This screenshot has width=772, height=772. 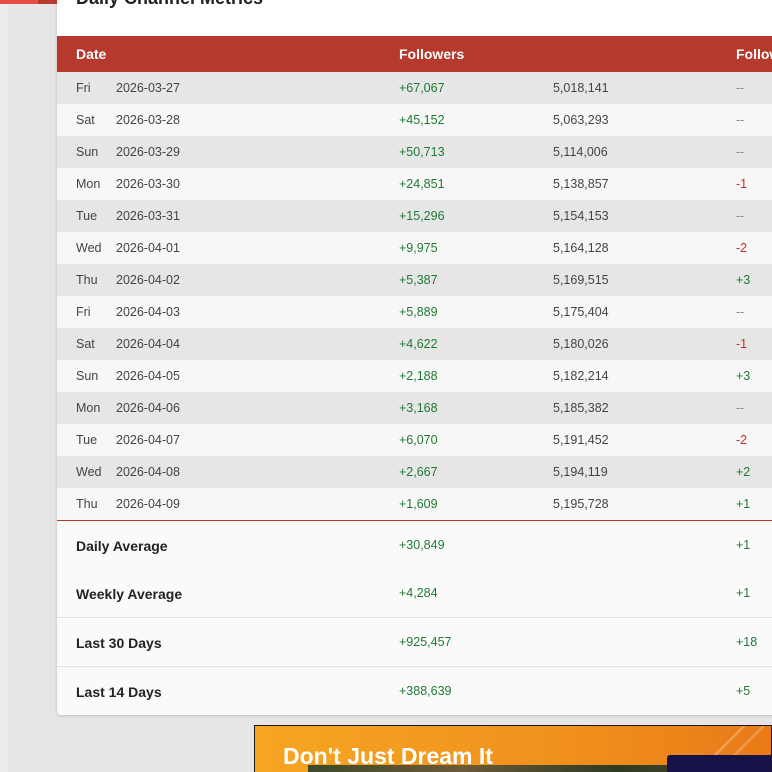 I want to click on summary-followers: +388,639, so click(x=425, y=691).